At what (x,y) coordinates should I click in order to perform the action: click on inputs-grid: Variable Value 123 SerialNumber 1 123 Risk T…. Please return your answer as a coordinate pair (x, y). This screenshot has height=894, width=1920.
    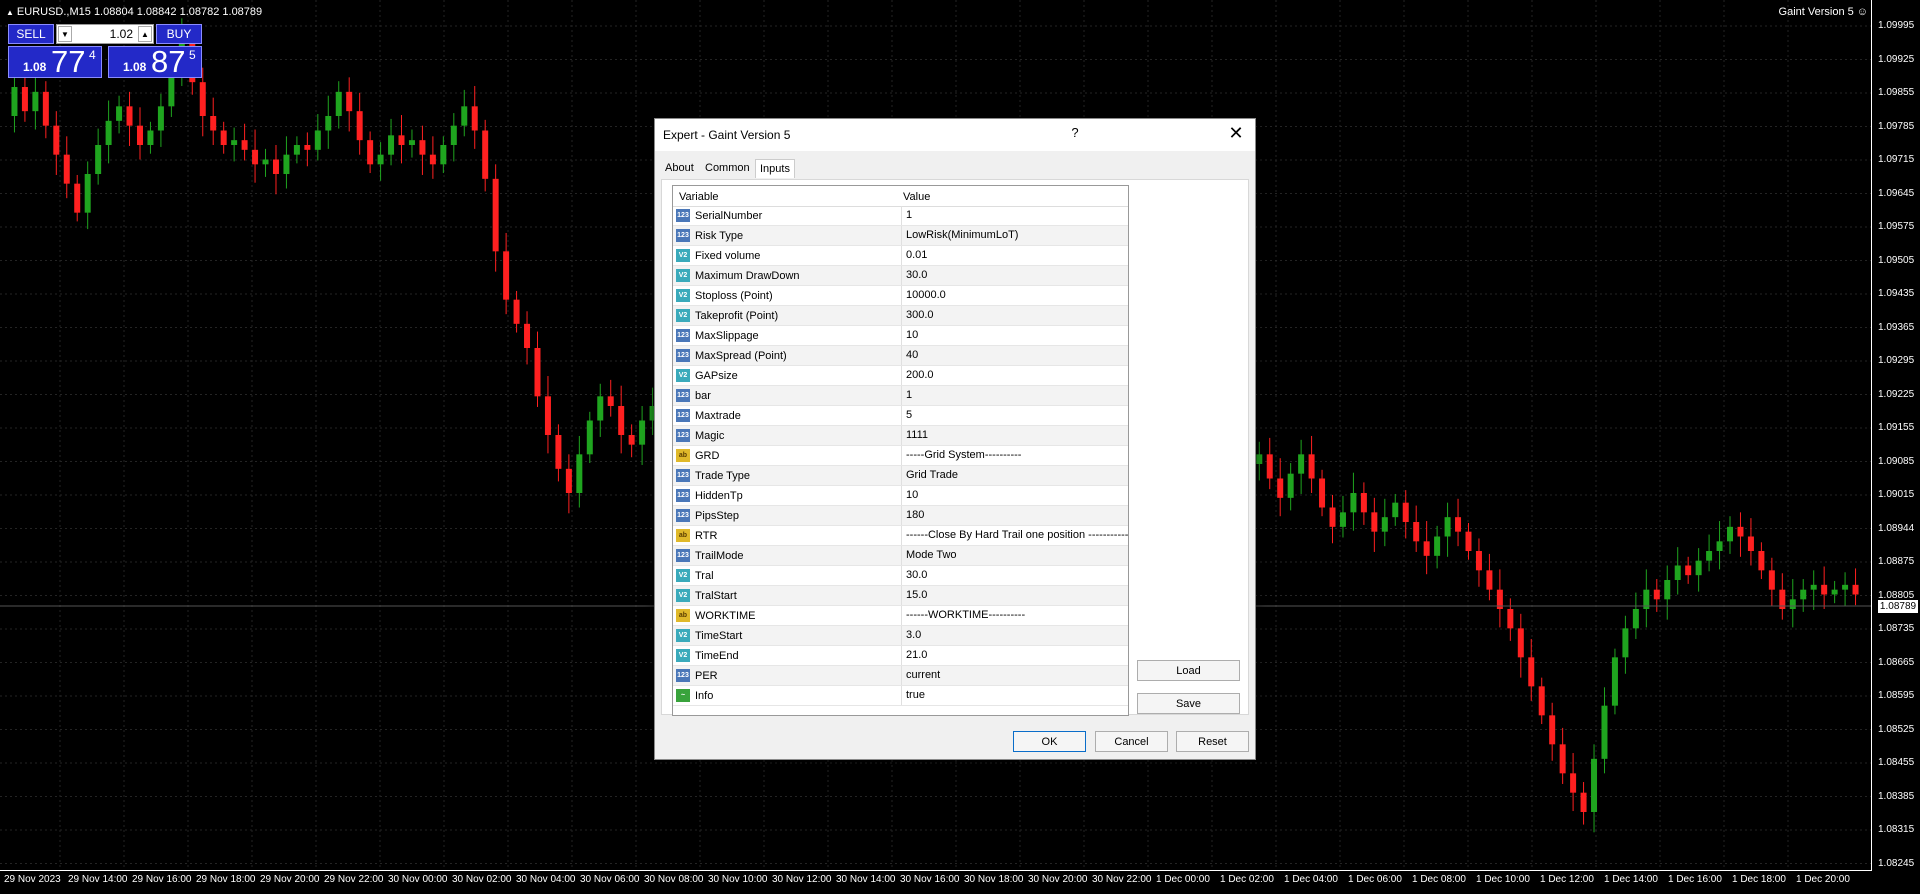
    Looking at the image, I should click on (900, 450).